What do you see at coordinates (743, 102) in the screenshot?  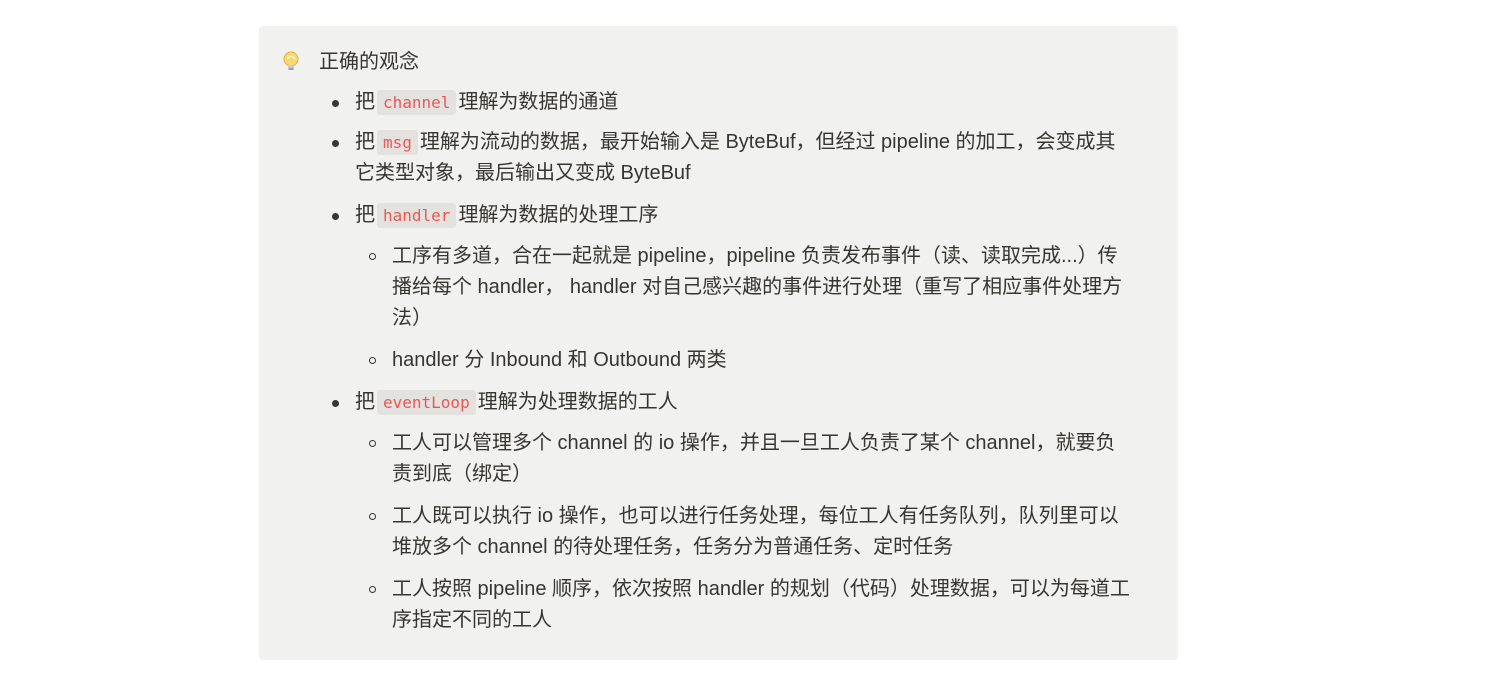 I see `list-item: 把 channel 理解为数据的通道` at bounding box center [743, 102].